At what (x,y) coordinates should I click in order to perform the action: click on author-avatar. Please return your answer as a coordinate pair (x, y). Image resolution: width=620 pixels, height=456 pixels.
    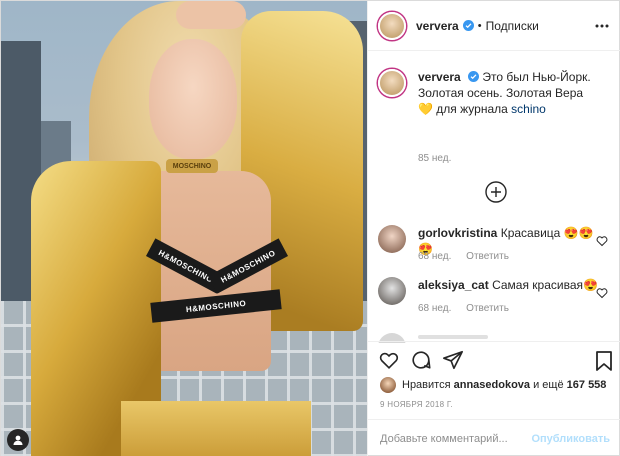
    Looking at the image, I should click on (392, 25).